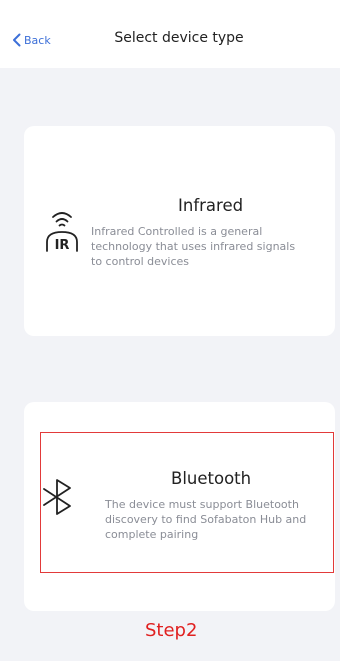  What do you see at coordinates (179, 38) in the screenshot?
I see `page-title: Select device type` at bounding box center [179, 38].